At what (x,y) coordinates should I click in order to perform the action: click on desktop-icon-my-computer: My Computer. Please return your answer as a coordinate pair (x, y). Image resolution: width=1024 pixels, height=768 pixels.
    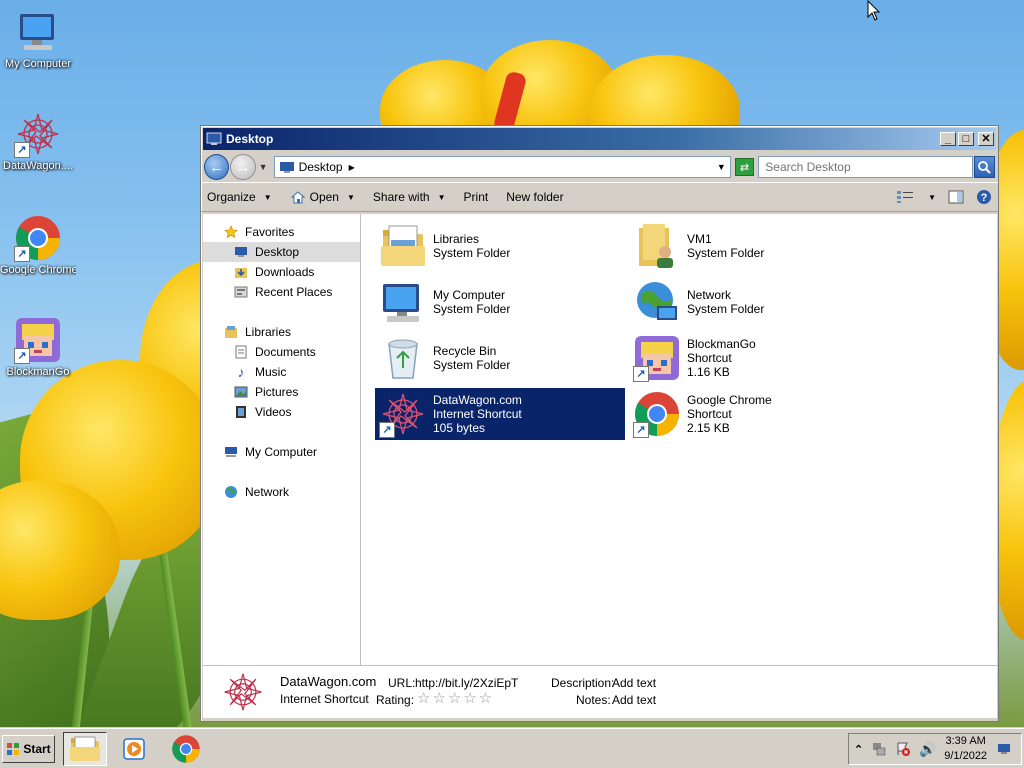
    Looking at the image, I should click on (38, 39).